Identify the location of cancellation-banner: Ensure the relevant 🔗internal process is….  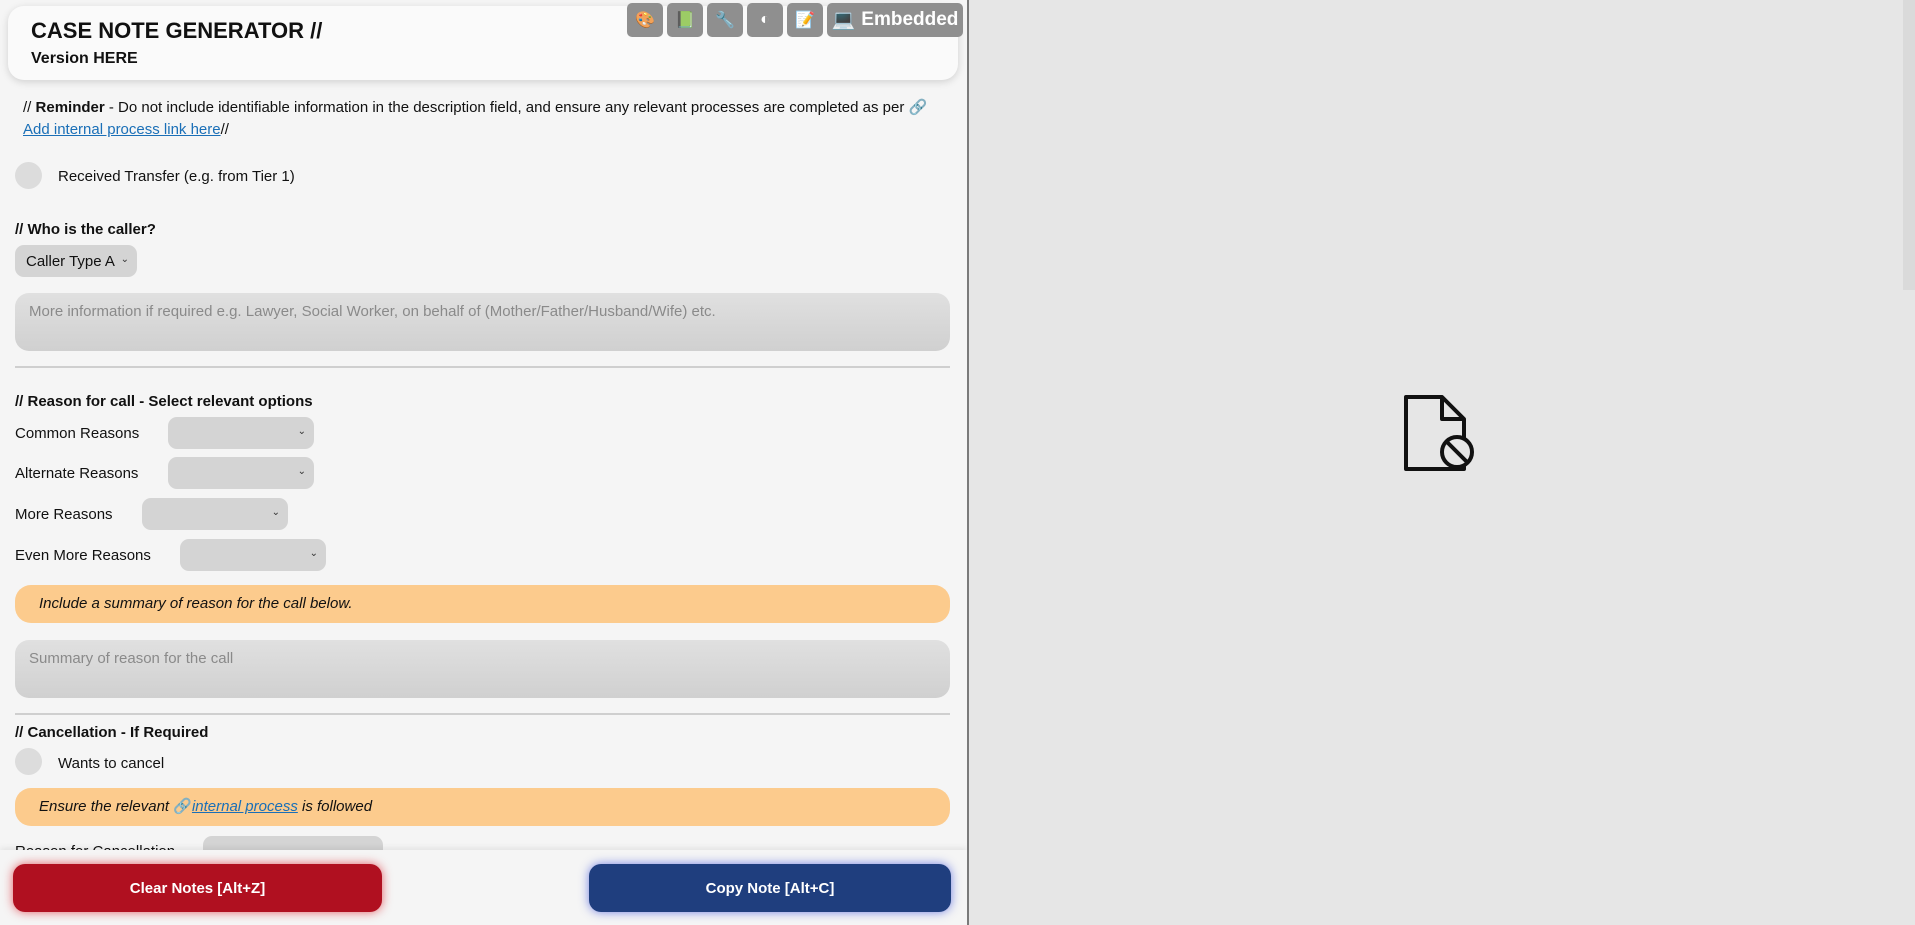
(482, 807).